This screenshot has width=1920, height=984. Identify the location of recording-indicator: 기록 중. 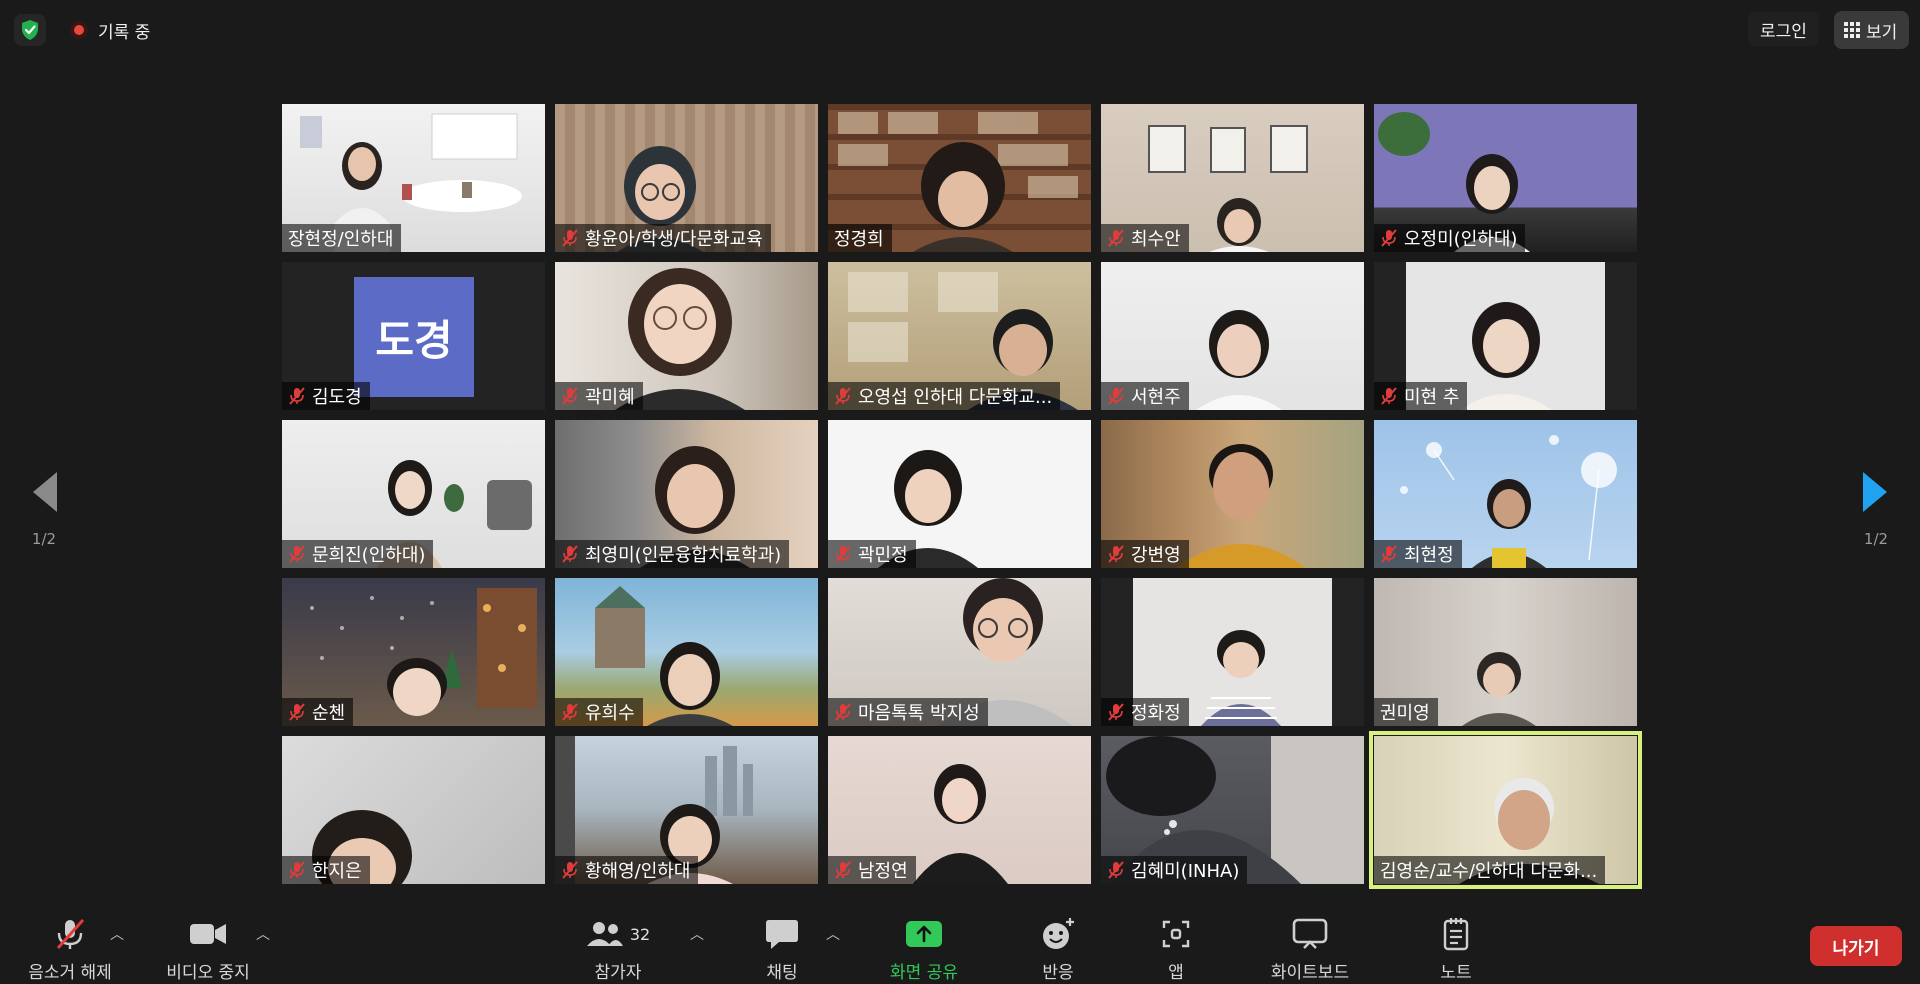
(112, 30).